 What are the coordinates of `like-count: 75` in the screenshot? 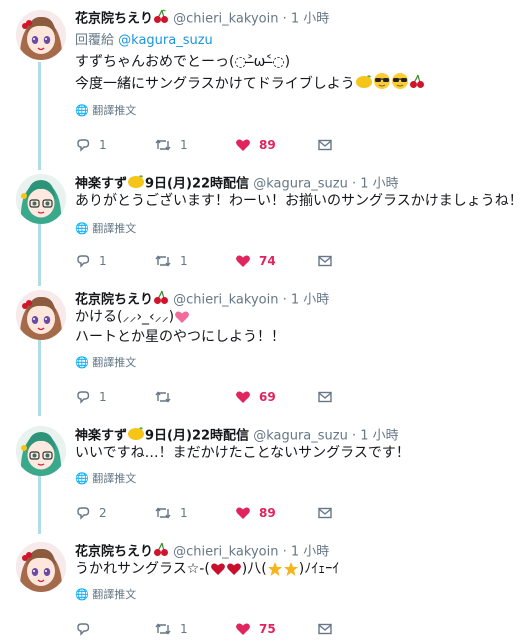 It's located at (267, 628).